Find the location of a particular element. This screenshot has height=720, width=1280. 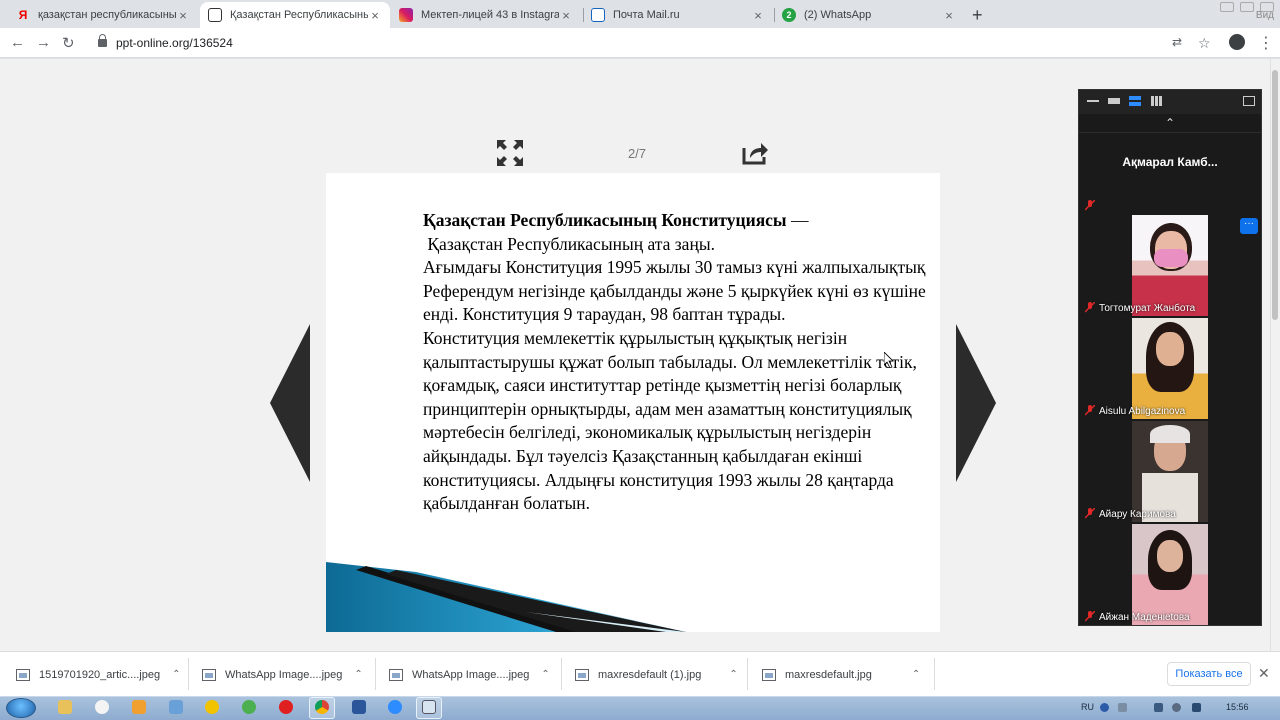

system-clock: 15:56 is located at coordinates (1237, 707).